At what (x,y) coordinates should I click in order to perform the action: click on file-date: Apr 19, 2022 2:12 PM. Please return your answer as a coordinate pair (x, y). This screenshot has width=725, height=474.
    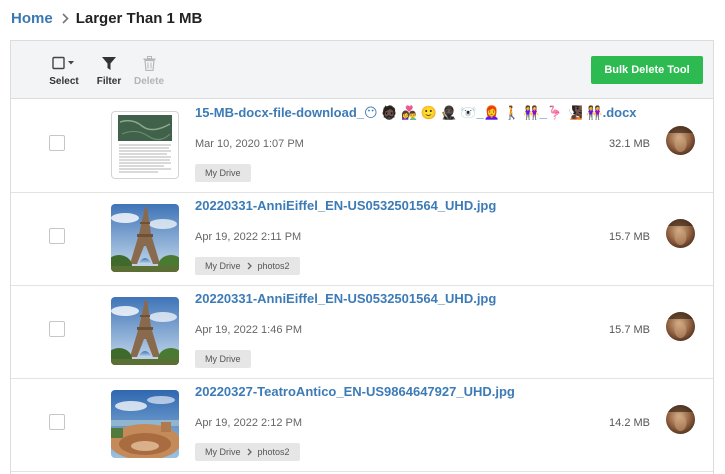
    Looking at the image, I should click on (249, 423).